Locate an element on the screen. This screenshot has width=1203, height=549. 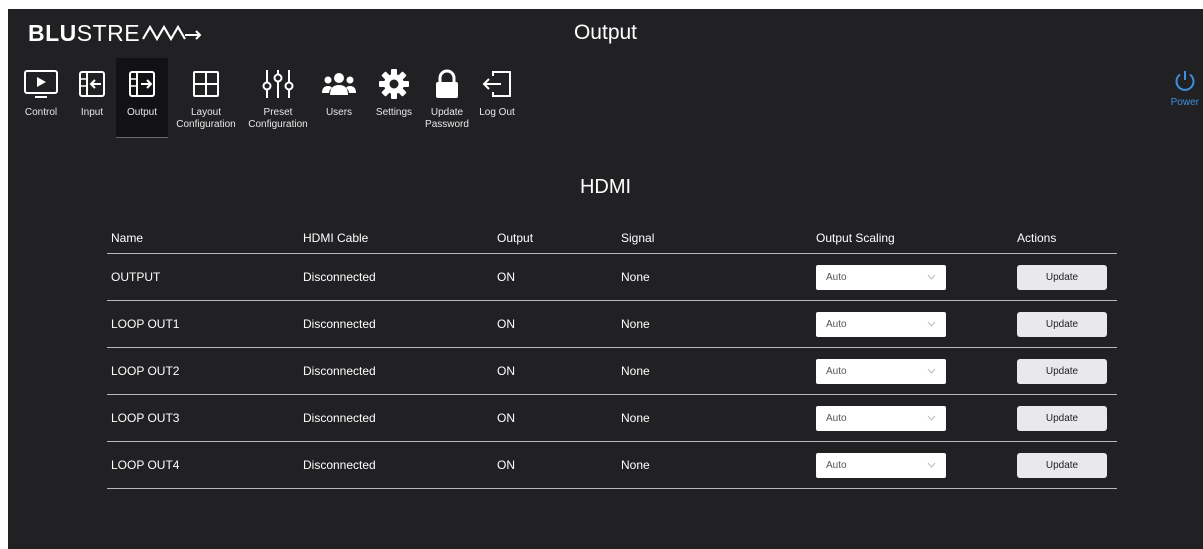
play-icon is located at coordinates (41, 84).